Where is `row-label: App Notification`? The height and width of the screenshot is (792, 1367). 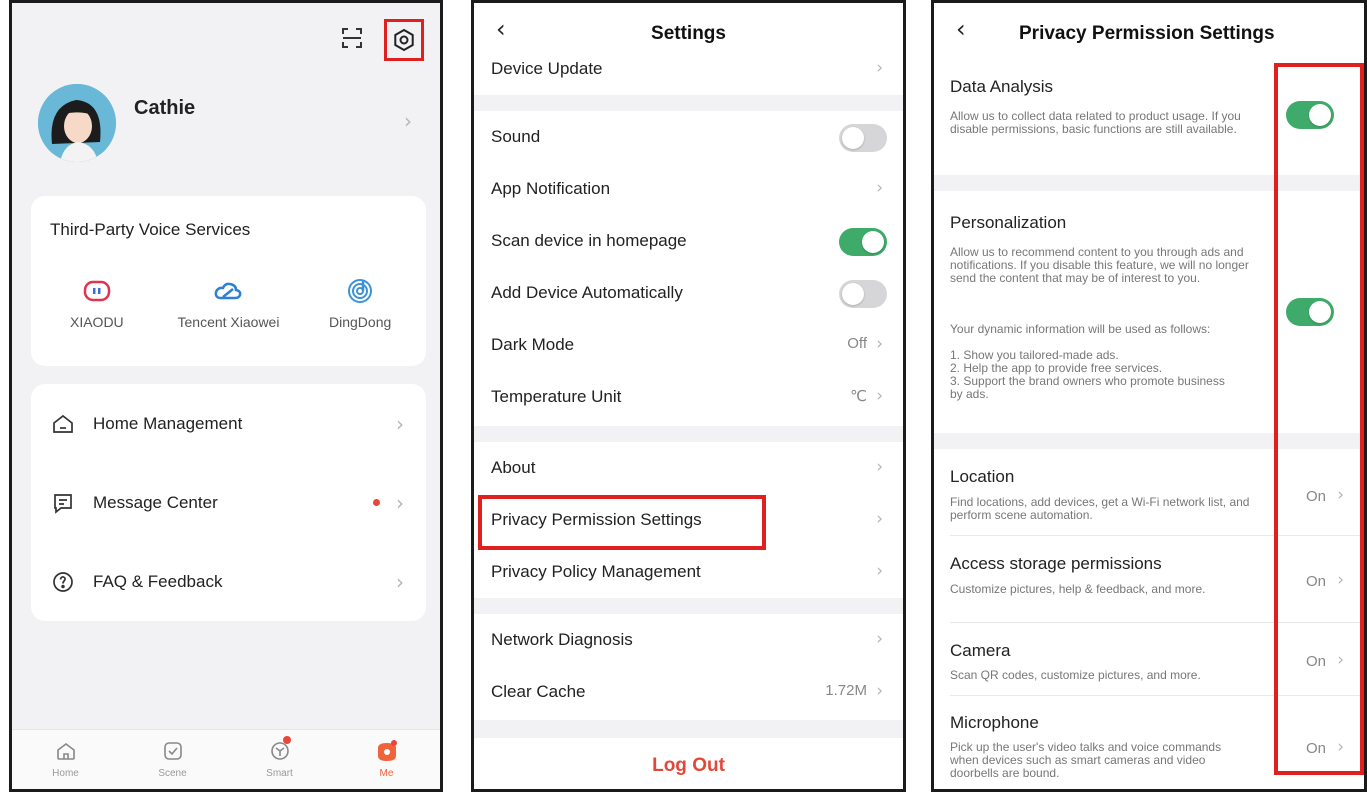
row-label: App Notification is located at coordinates (551, 188).